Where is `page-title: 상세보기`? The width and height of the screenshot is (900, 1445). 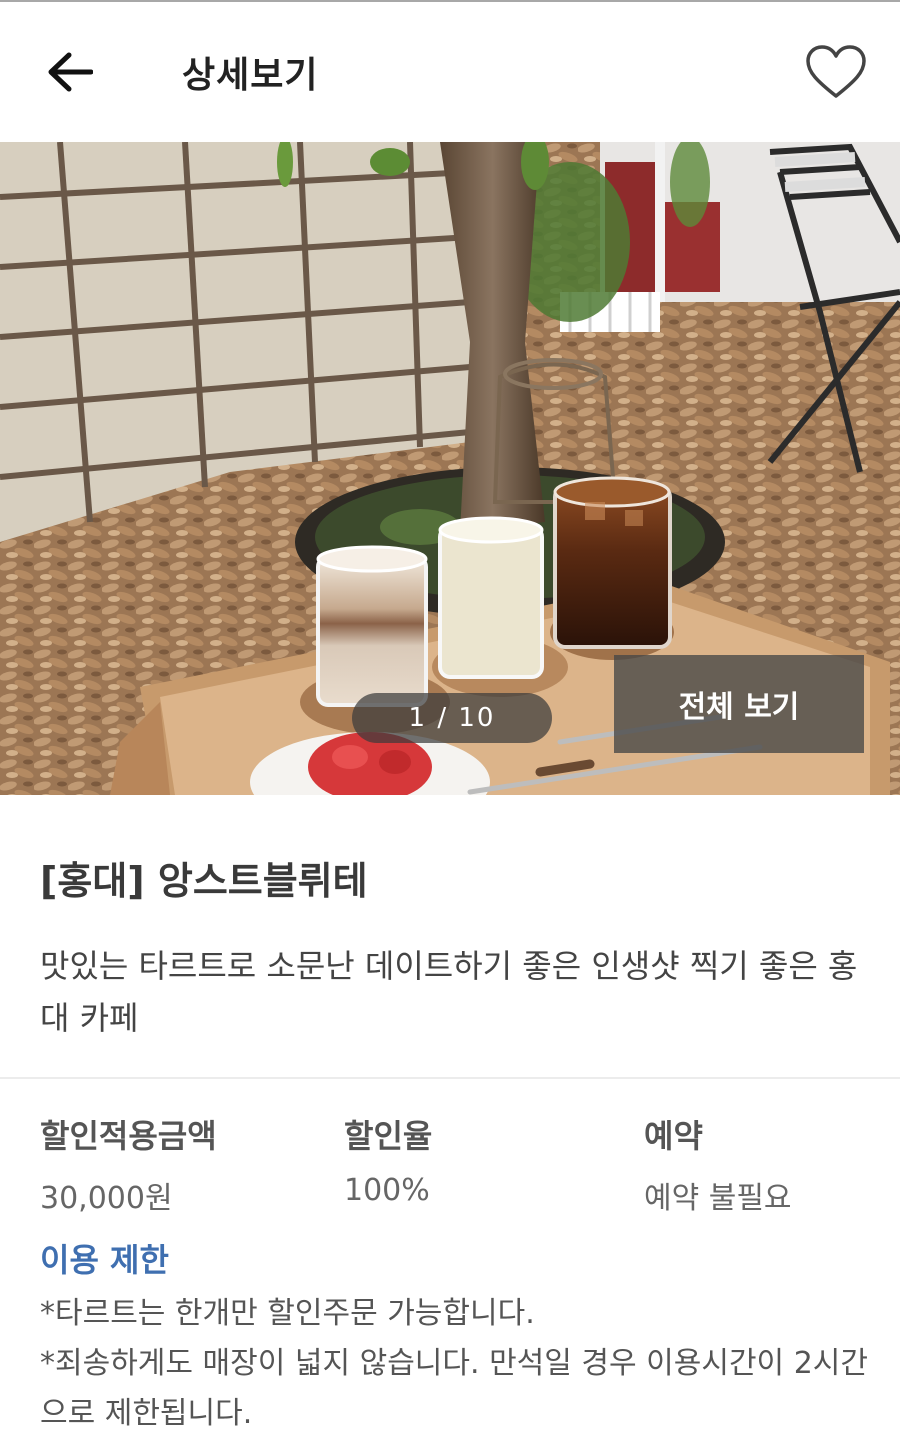
page-title: 상세보기 is located at coordinates (250, 75).